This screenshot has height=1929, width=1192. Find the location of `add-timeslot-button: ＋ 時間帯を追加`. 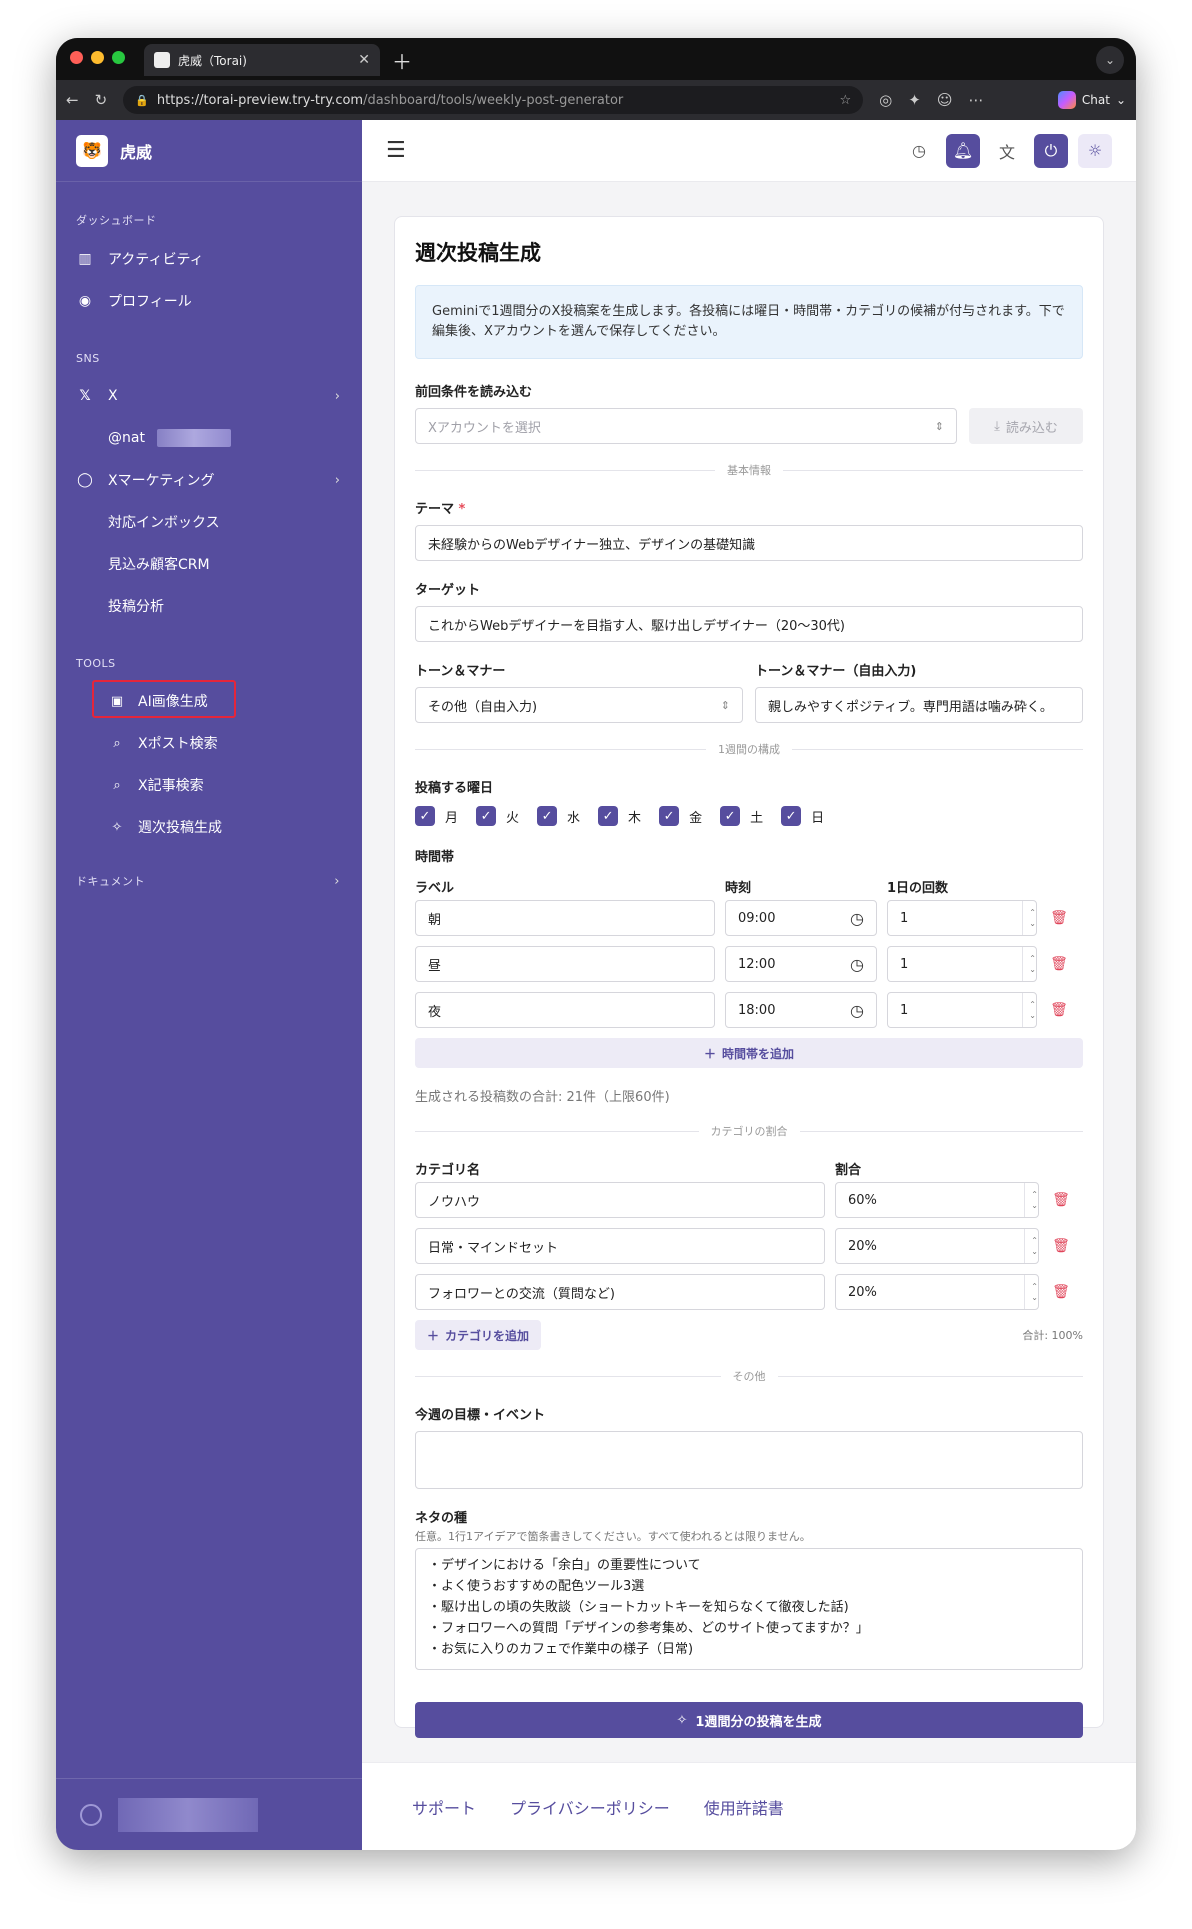

add-timeslot-button: ＋ 時間帯を追加 is located at coordinates (749, 1053).